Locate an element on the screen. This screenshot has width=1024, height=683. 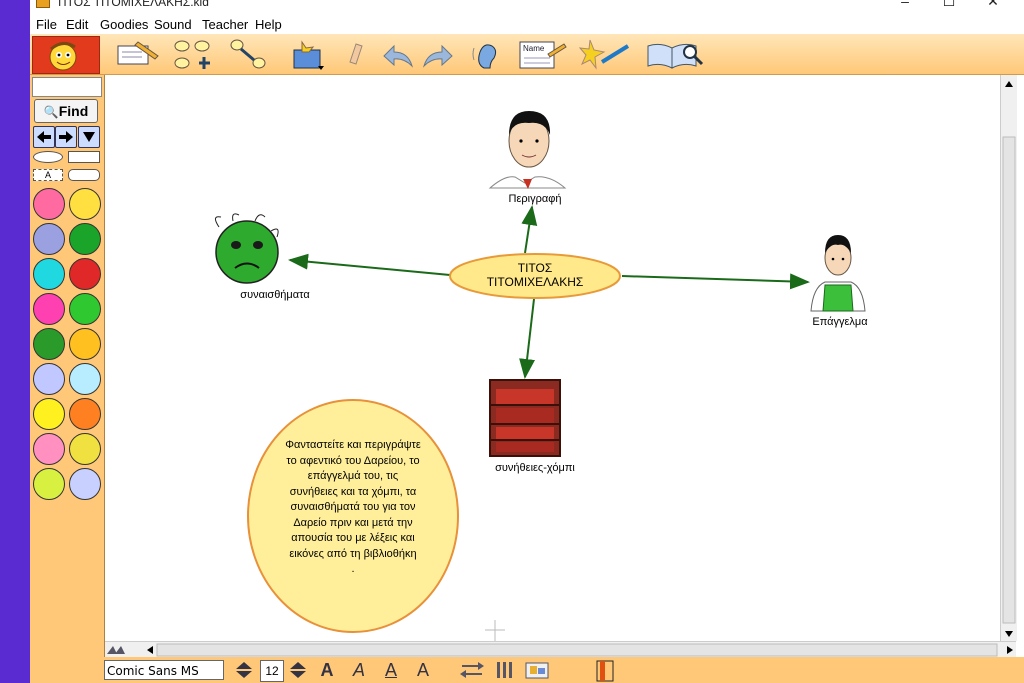
man-face-icon is located at coordinates (527, 150).